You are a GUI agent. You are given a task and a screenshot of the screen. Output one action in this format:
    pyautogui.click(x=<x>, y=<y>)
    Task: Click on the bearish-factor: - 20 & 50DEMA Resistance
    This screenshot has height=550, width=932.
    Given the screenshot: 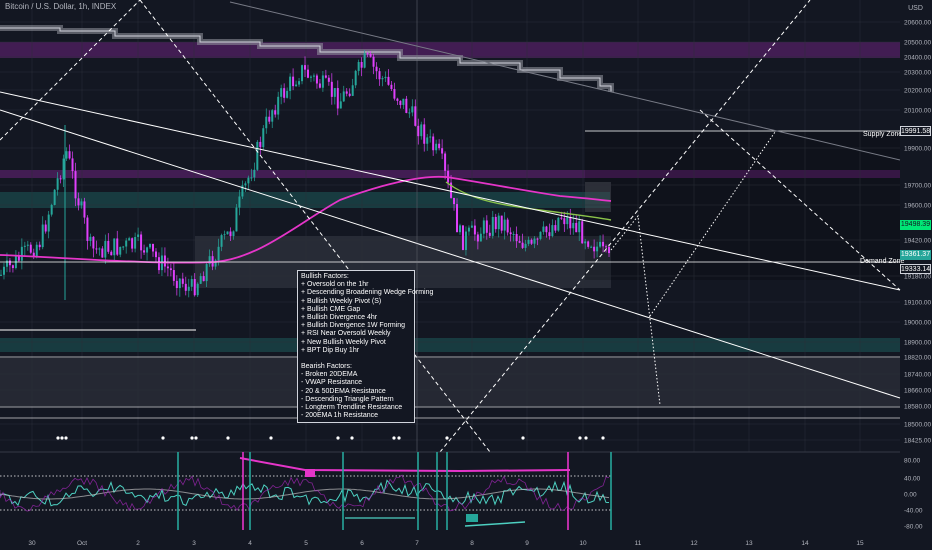 What is the action you would take?
    pyautogui.click(x=343, y=391)
    